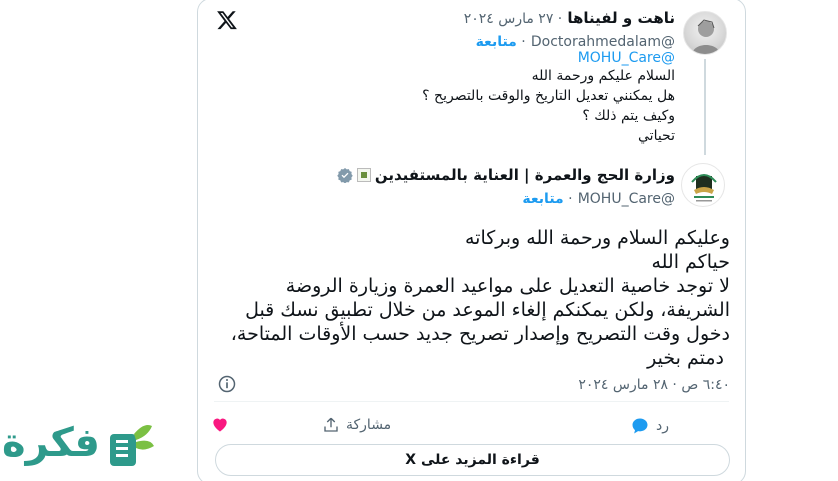 The height and width of the screenshot is (481, 838). What do you see at coordinates (640, 426) in the screenshot?
I see `reply-bubble-icon` at bounding box center [640, 426].